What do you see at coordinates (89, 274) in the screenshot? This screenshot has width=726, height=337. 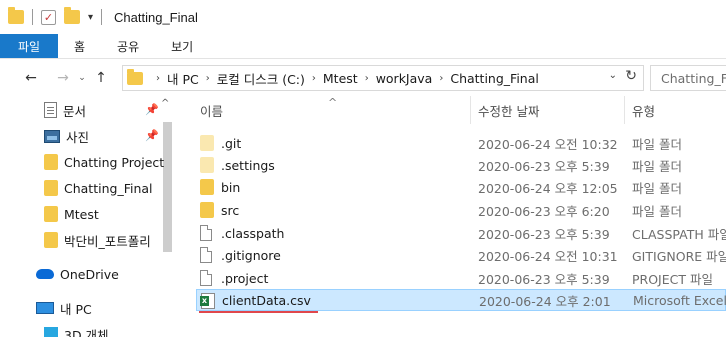 I see `nav-item-label: OneDrive` at bounding box center [89, 274].